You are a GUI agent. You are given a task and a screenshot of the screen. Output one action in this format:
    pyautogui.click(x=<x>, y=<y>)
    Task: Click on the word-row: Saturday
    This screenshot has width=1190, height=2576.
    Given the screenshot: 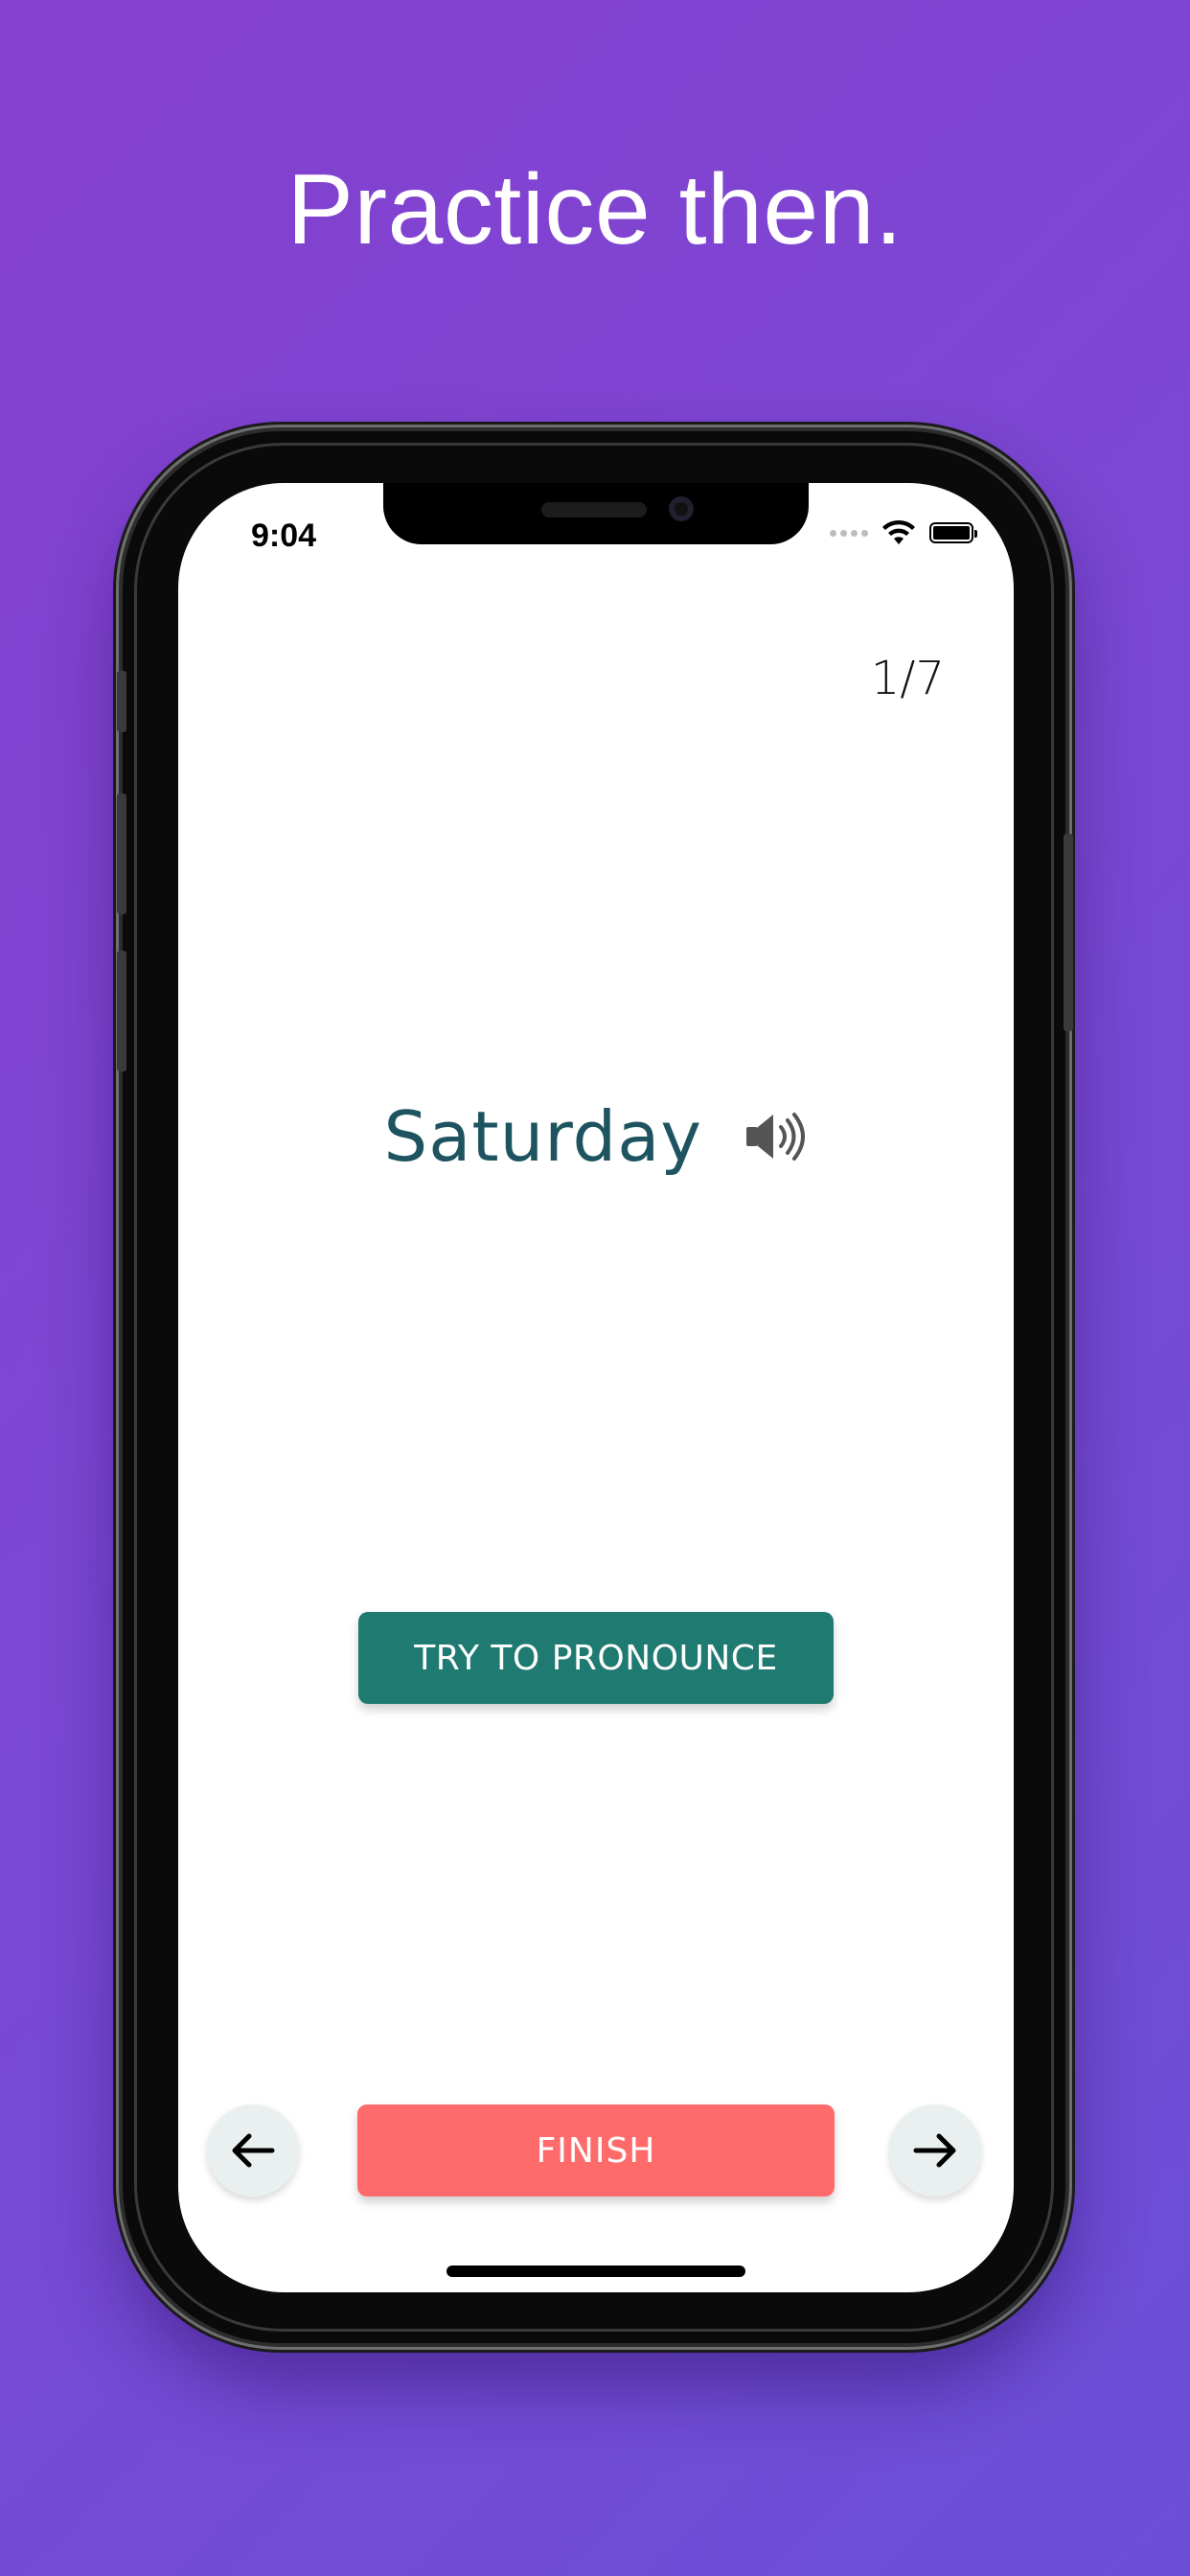 What is the action you would take?
    pyautogui.click(x=596, y=1136)
    